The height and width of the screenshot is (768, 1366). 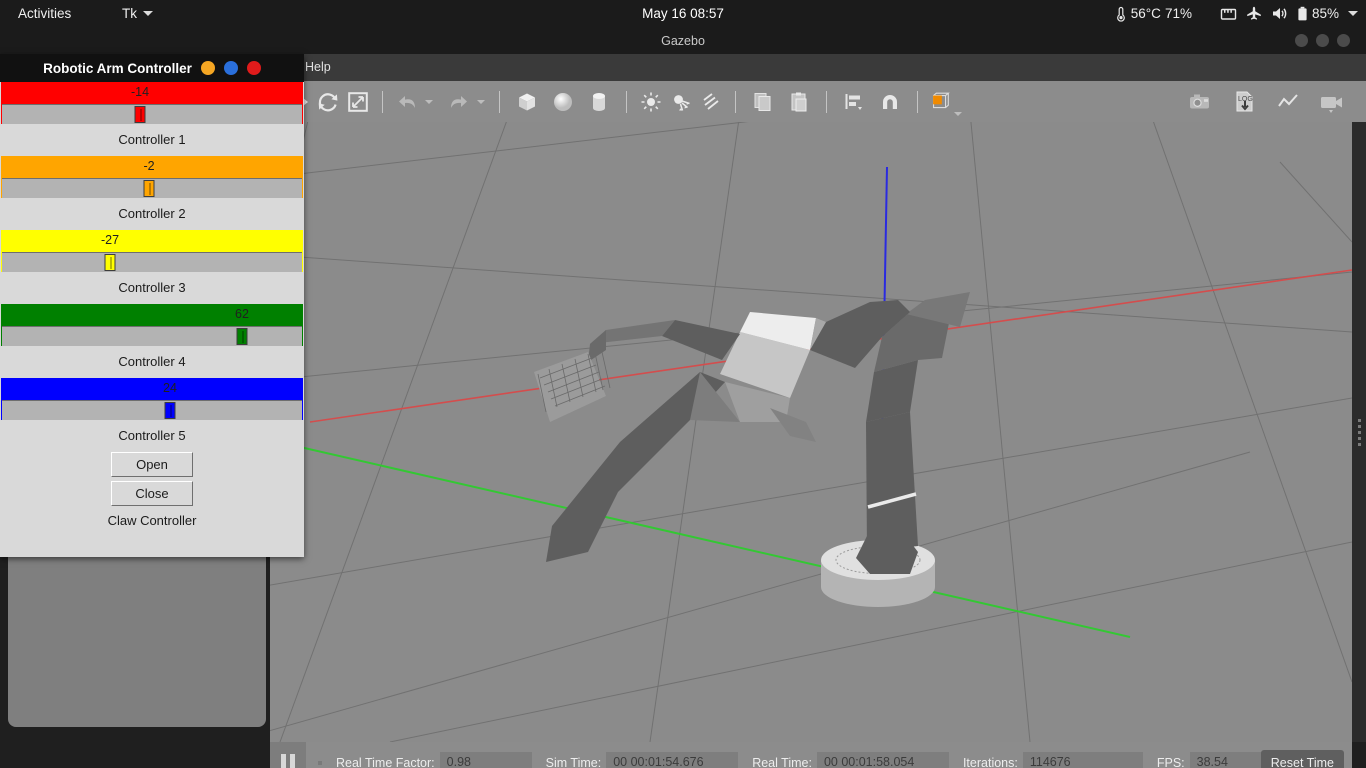 I want to click on activities-button: Activities, so click(x=44, y=13).